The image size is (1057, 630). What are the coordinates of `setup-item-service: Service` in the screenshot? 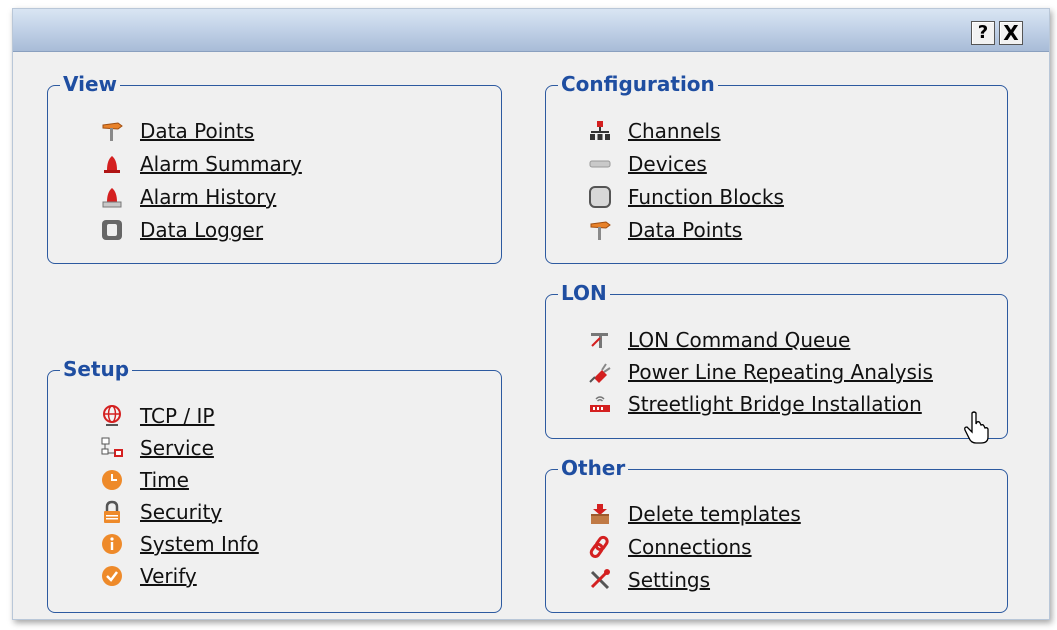 It's located at (157, 448).